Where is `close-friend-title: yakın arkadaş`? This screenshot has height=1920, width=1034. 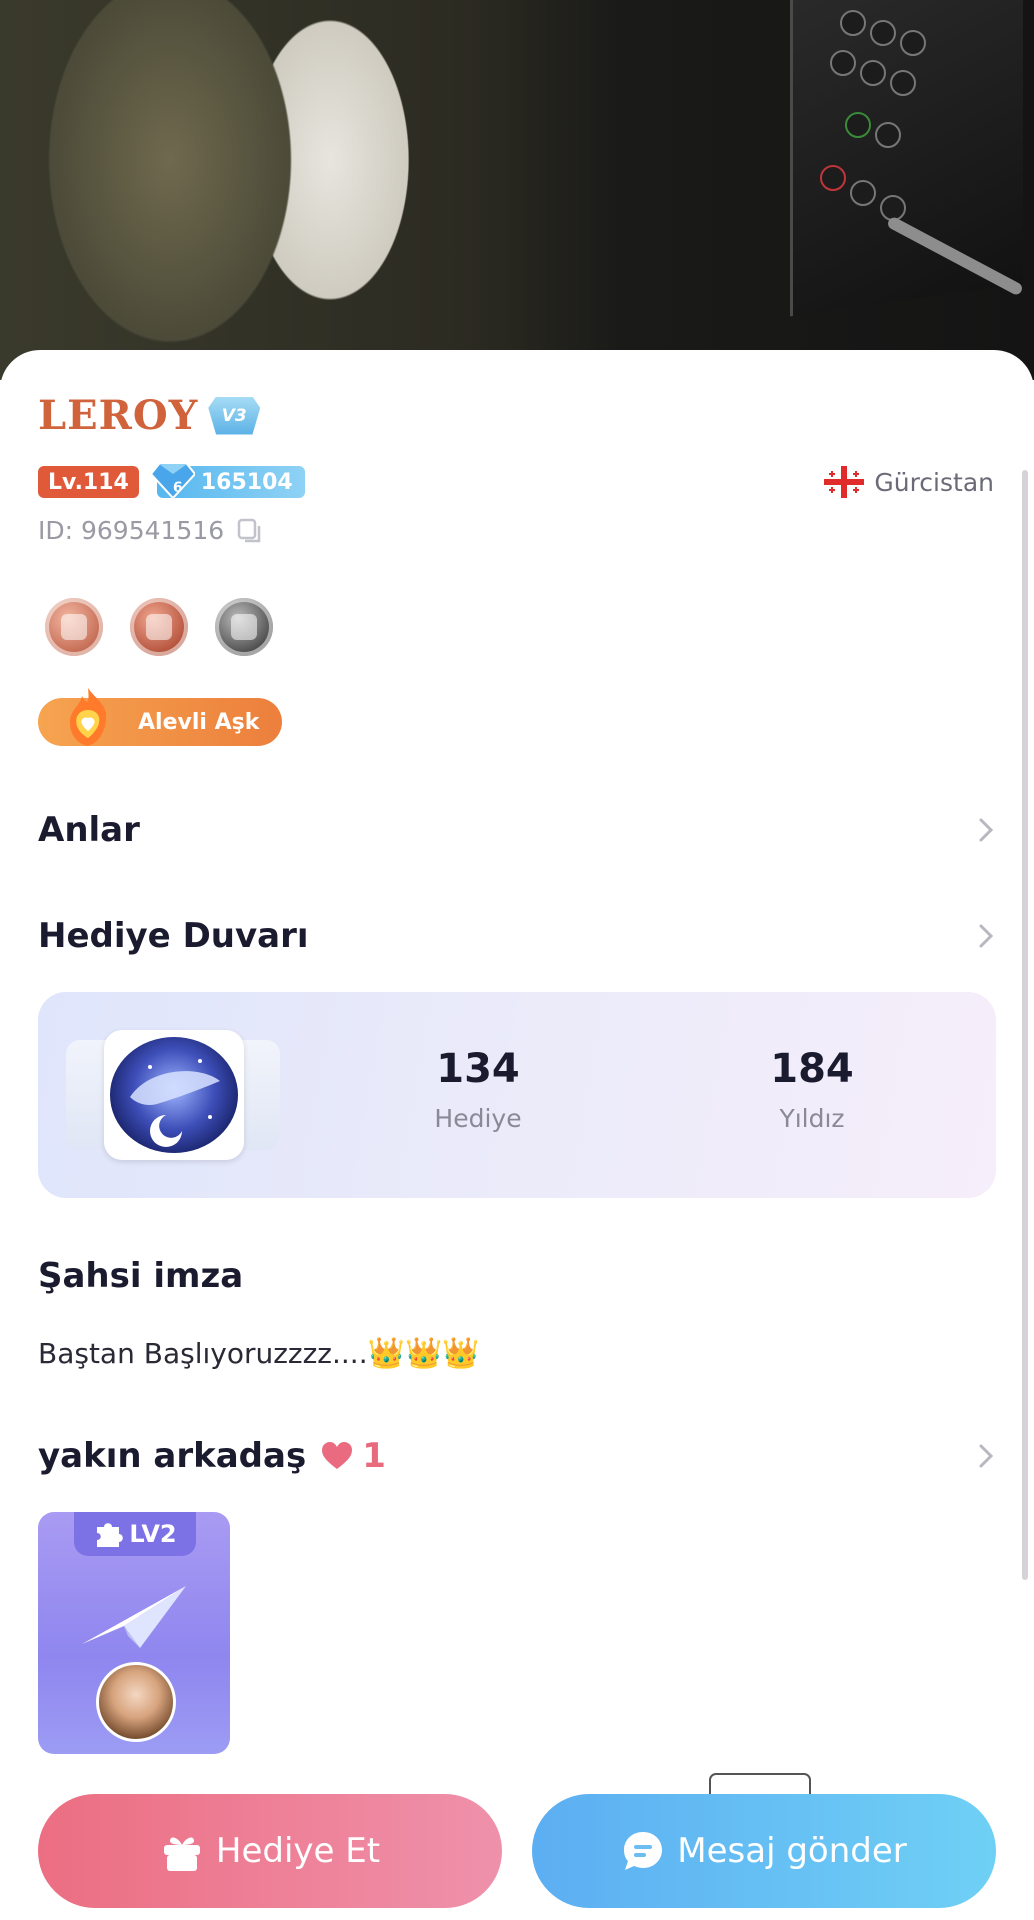 close-friend-title: yakın arkadaş is located at coordinates (172, 1456).